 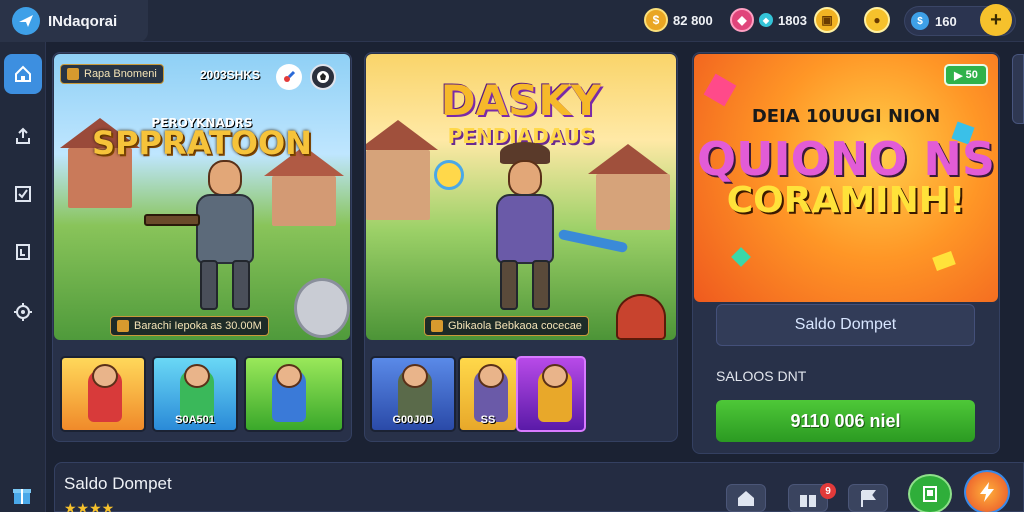 What do you see at coordinates (289, 77) in the screenshot?
I see `matchmaker-icon` at bounding box center [289, 77].